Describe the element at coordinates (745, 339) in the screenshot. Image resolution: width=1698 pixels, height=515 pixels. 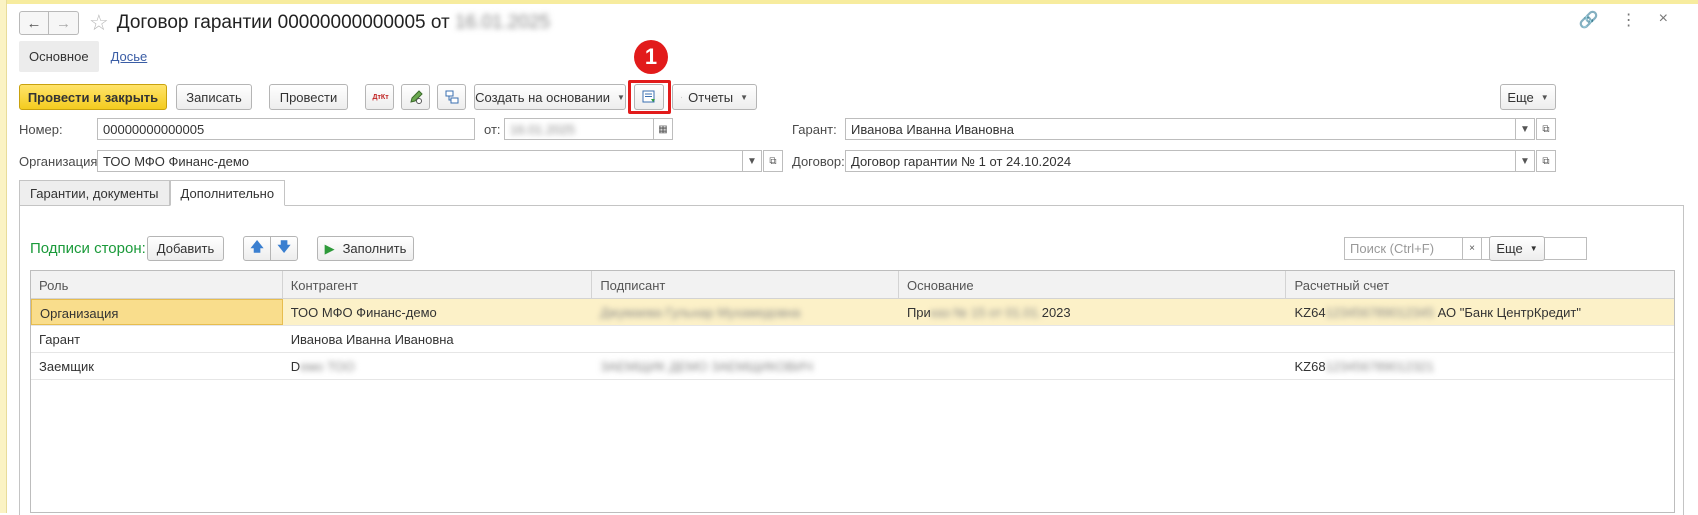
I see `cell-signer` at that location.